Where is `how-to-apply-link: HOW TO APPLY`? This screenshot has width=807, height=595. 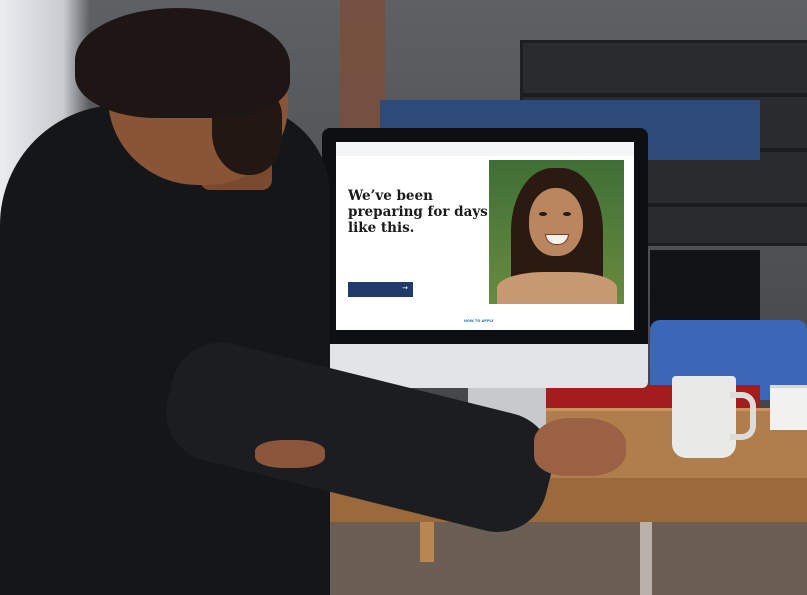
how-to-apply-link: HOW TO APPLY is located at coordinates (479, 321).